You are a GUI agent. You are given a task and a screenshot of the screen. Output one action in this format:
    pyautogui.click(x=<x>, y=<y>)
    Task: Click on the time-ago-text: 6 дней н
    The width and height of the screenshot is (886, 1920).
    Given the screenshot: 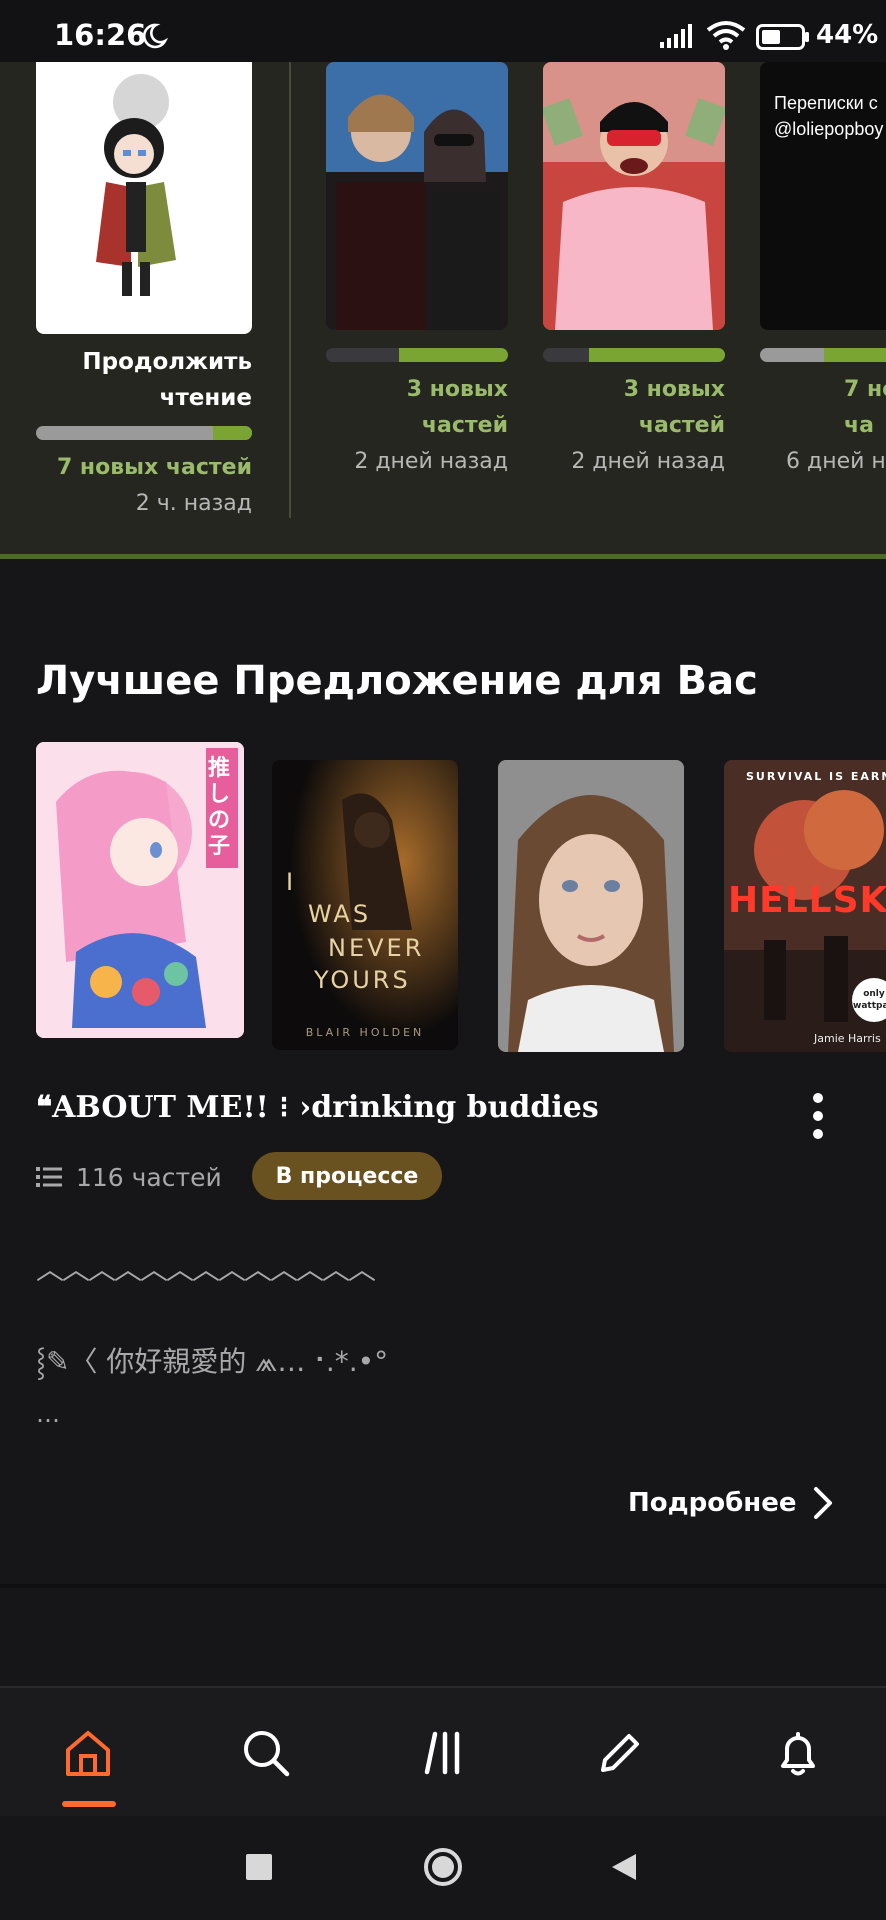 What is the action you would take?
    pyautogui.click(x=836, y=461)
    